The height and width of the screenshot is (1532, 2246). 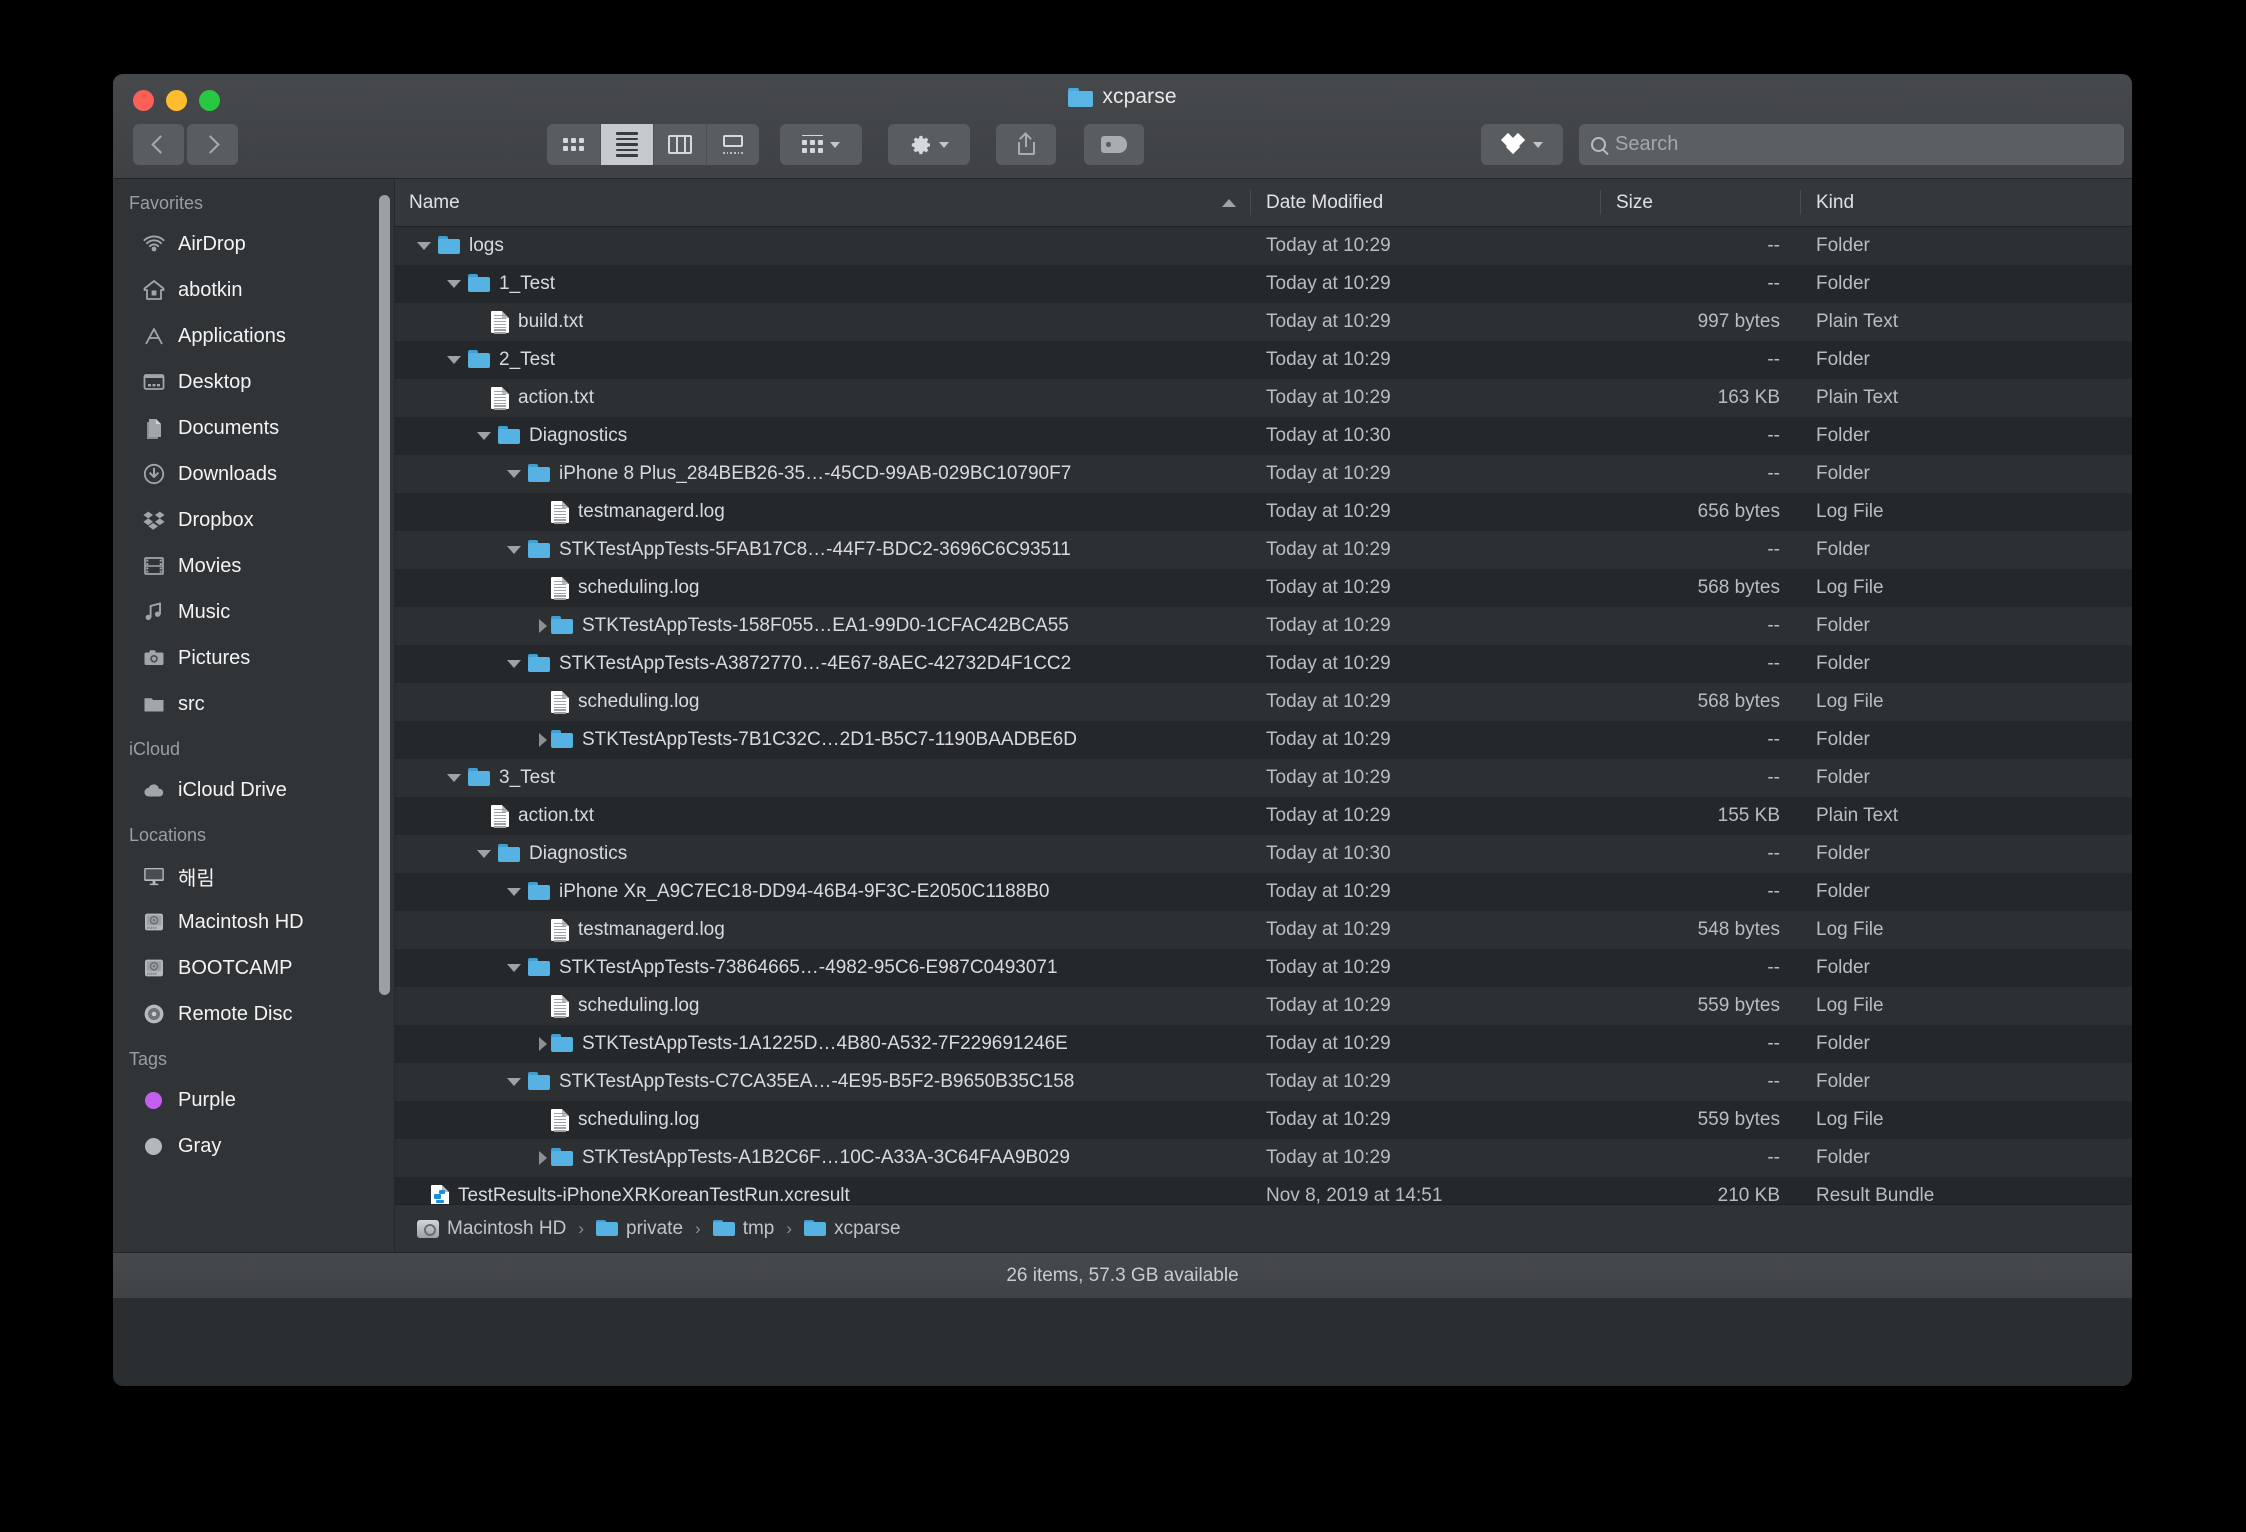 I want to click on cell-date-modified: Today at 10:29, so click(x=1328, y=283).